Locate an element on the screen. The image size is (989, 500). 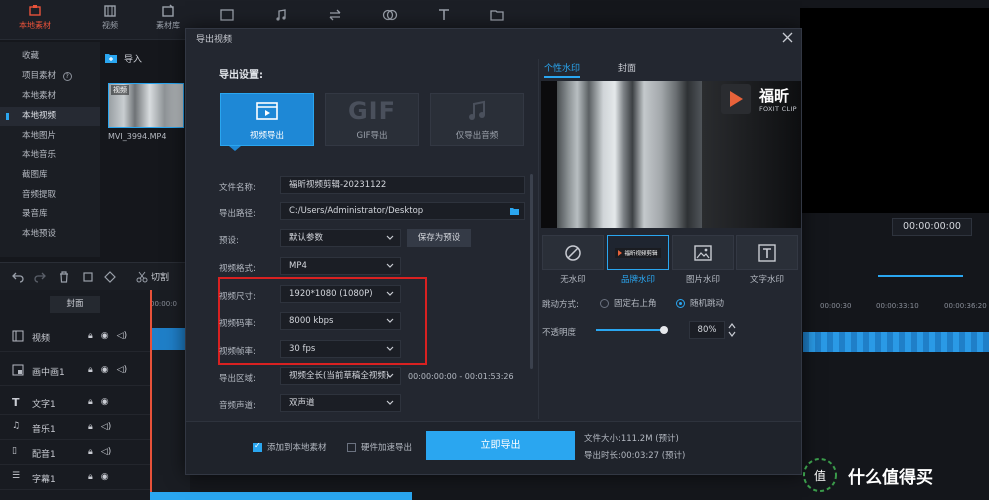
redo-icon is located at coordinates (40, 277).